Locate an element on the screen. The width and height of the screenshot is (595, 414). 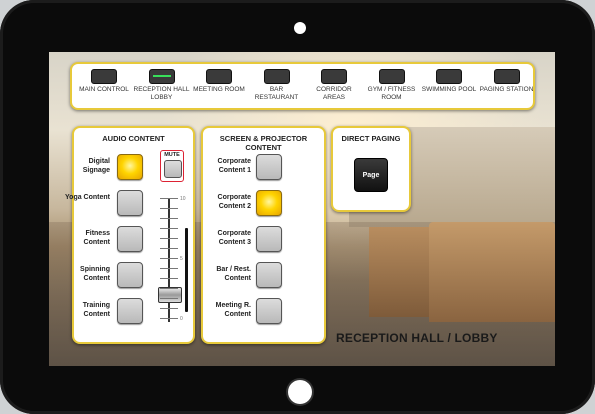
screen-item-label: Corporate Content 1 is located at coordinates (234, 166).